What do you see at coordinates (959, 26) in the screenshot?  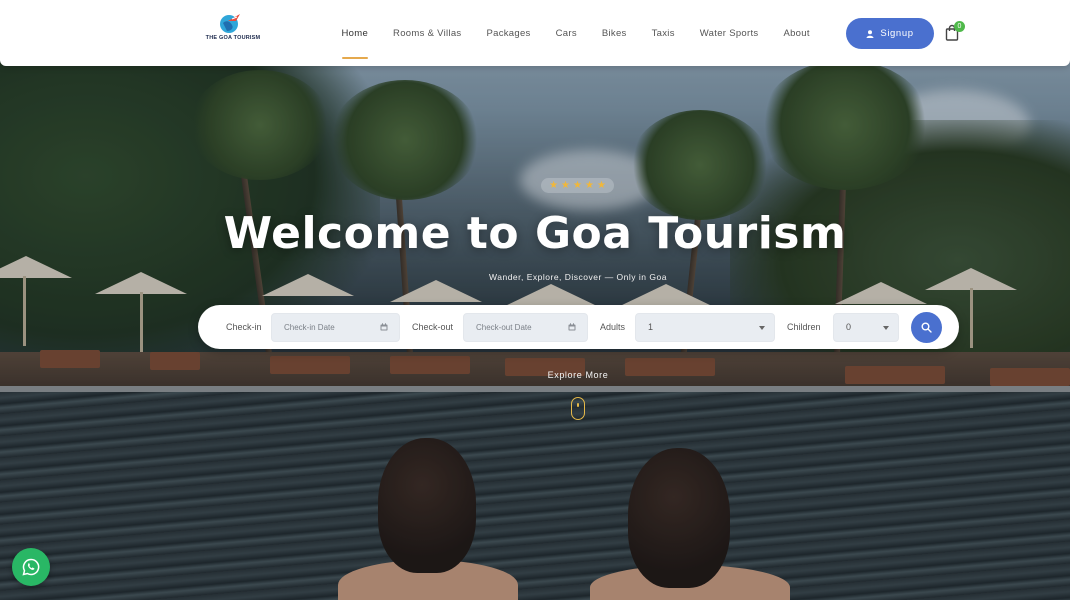 I see `cart-count-badge: 0` at bounding box center [959, 26].